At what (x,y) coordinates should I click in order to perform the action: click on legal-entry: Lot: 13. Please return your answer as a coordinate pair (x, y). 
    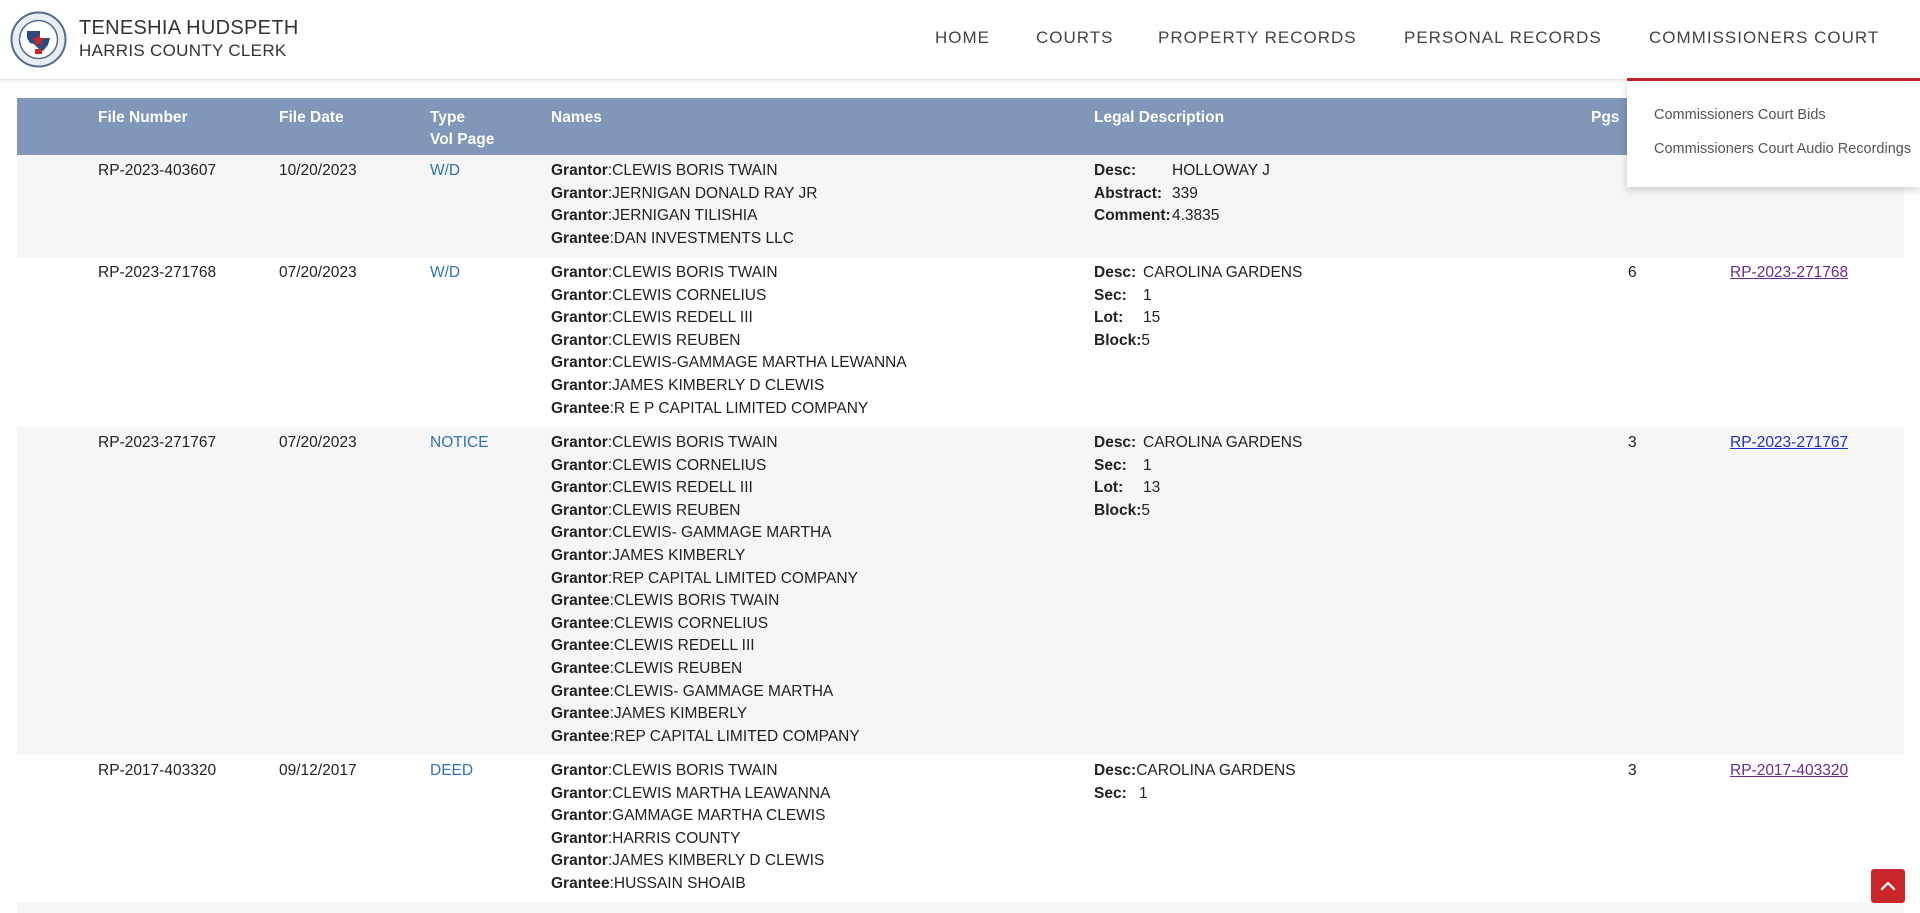
    Looking at the image, I should click on (1198, 488).